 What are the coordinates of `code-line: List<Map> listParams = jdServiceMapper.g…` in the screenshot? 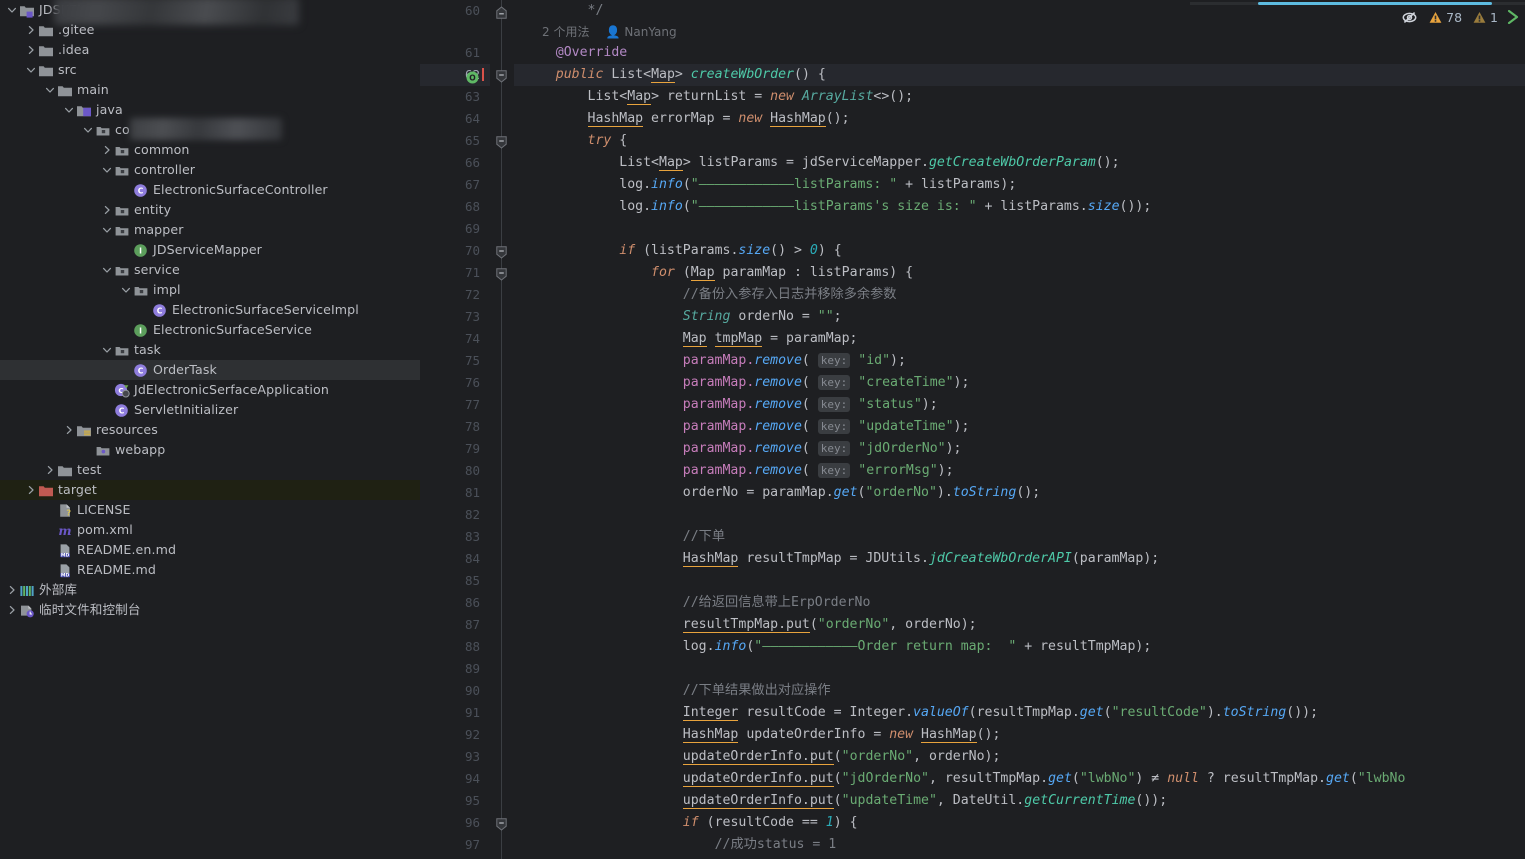 It's located at (822, 163).